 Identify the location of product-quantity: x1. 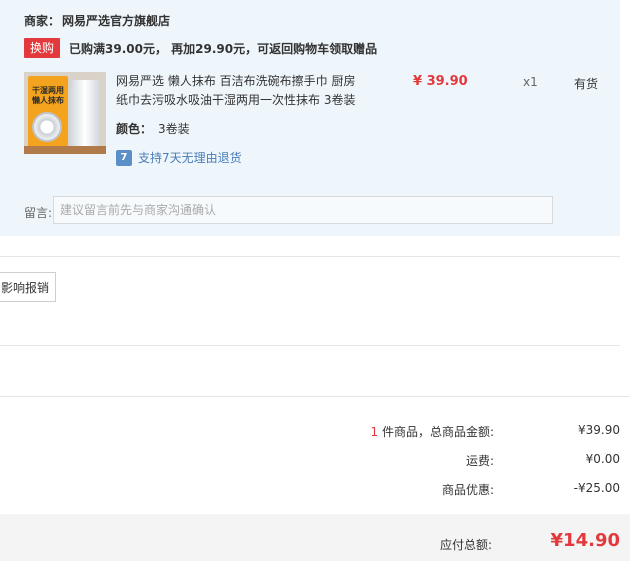
(530, 82).